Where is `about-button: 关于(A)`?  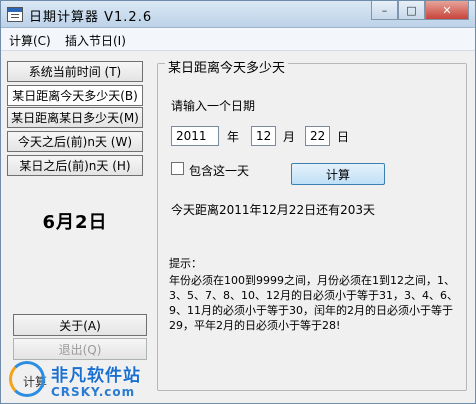 about-button: 关于(A) is located at coordinates (80, 325).